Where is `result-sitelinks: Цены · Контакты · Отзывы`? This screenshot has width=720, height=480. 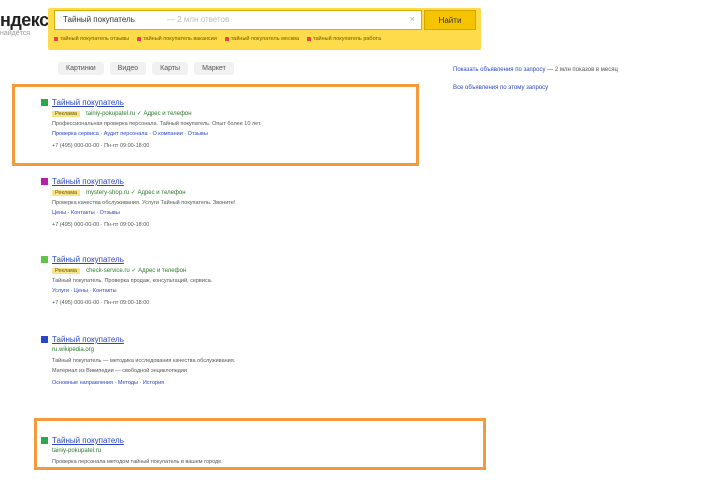
result-sitelinks: Цены · Контакты · Отзывы is located at coordinates (86, 213).